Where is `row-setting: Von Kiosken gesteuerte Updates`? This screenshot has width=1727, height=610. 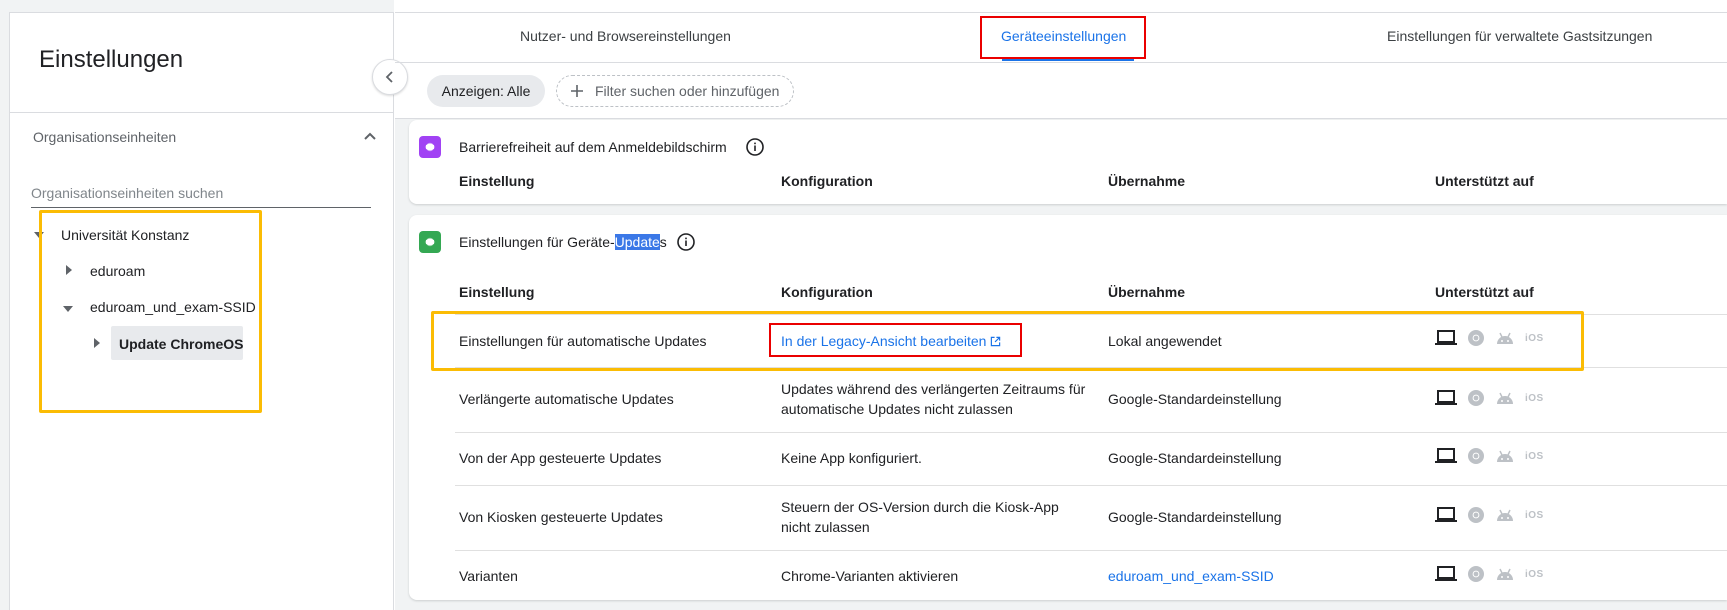 row-setting: Von Kiosken gesteuerte Updates is located at coordinates (561, 517).